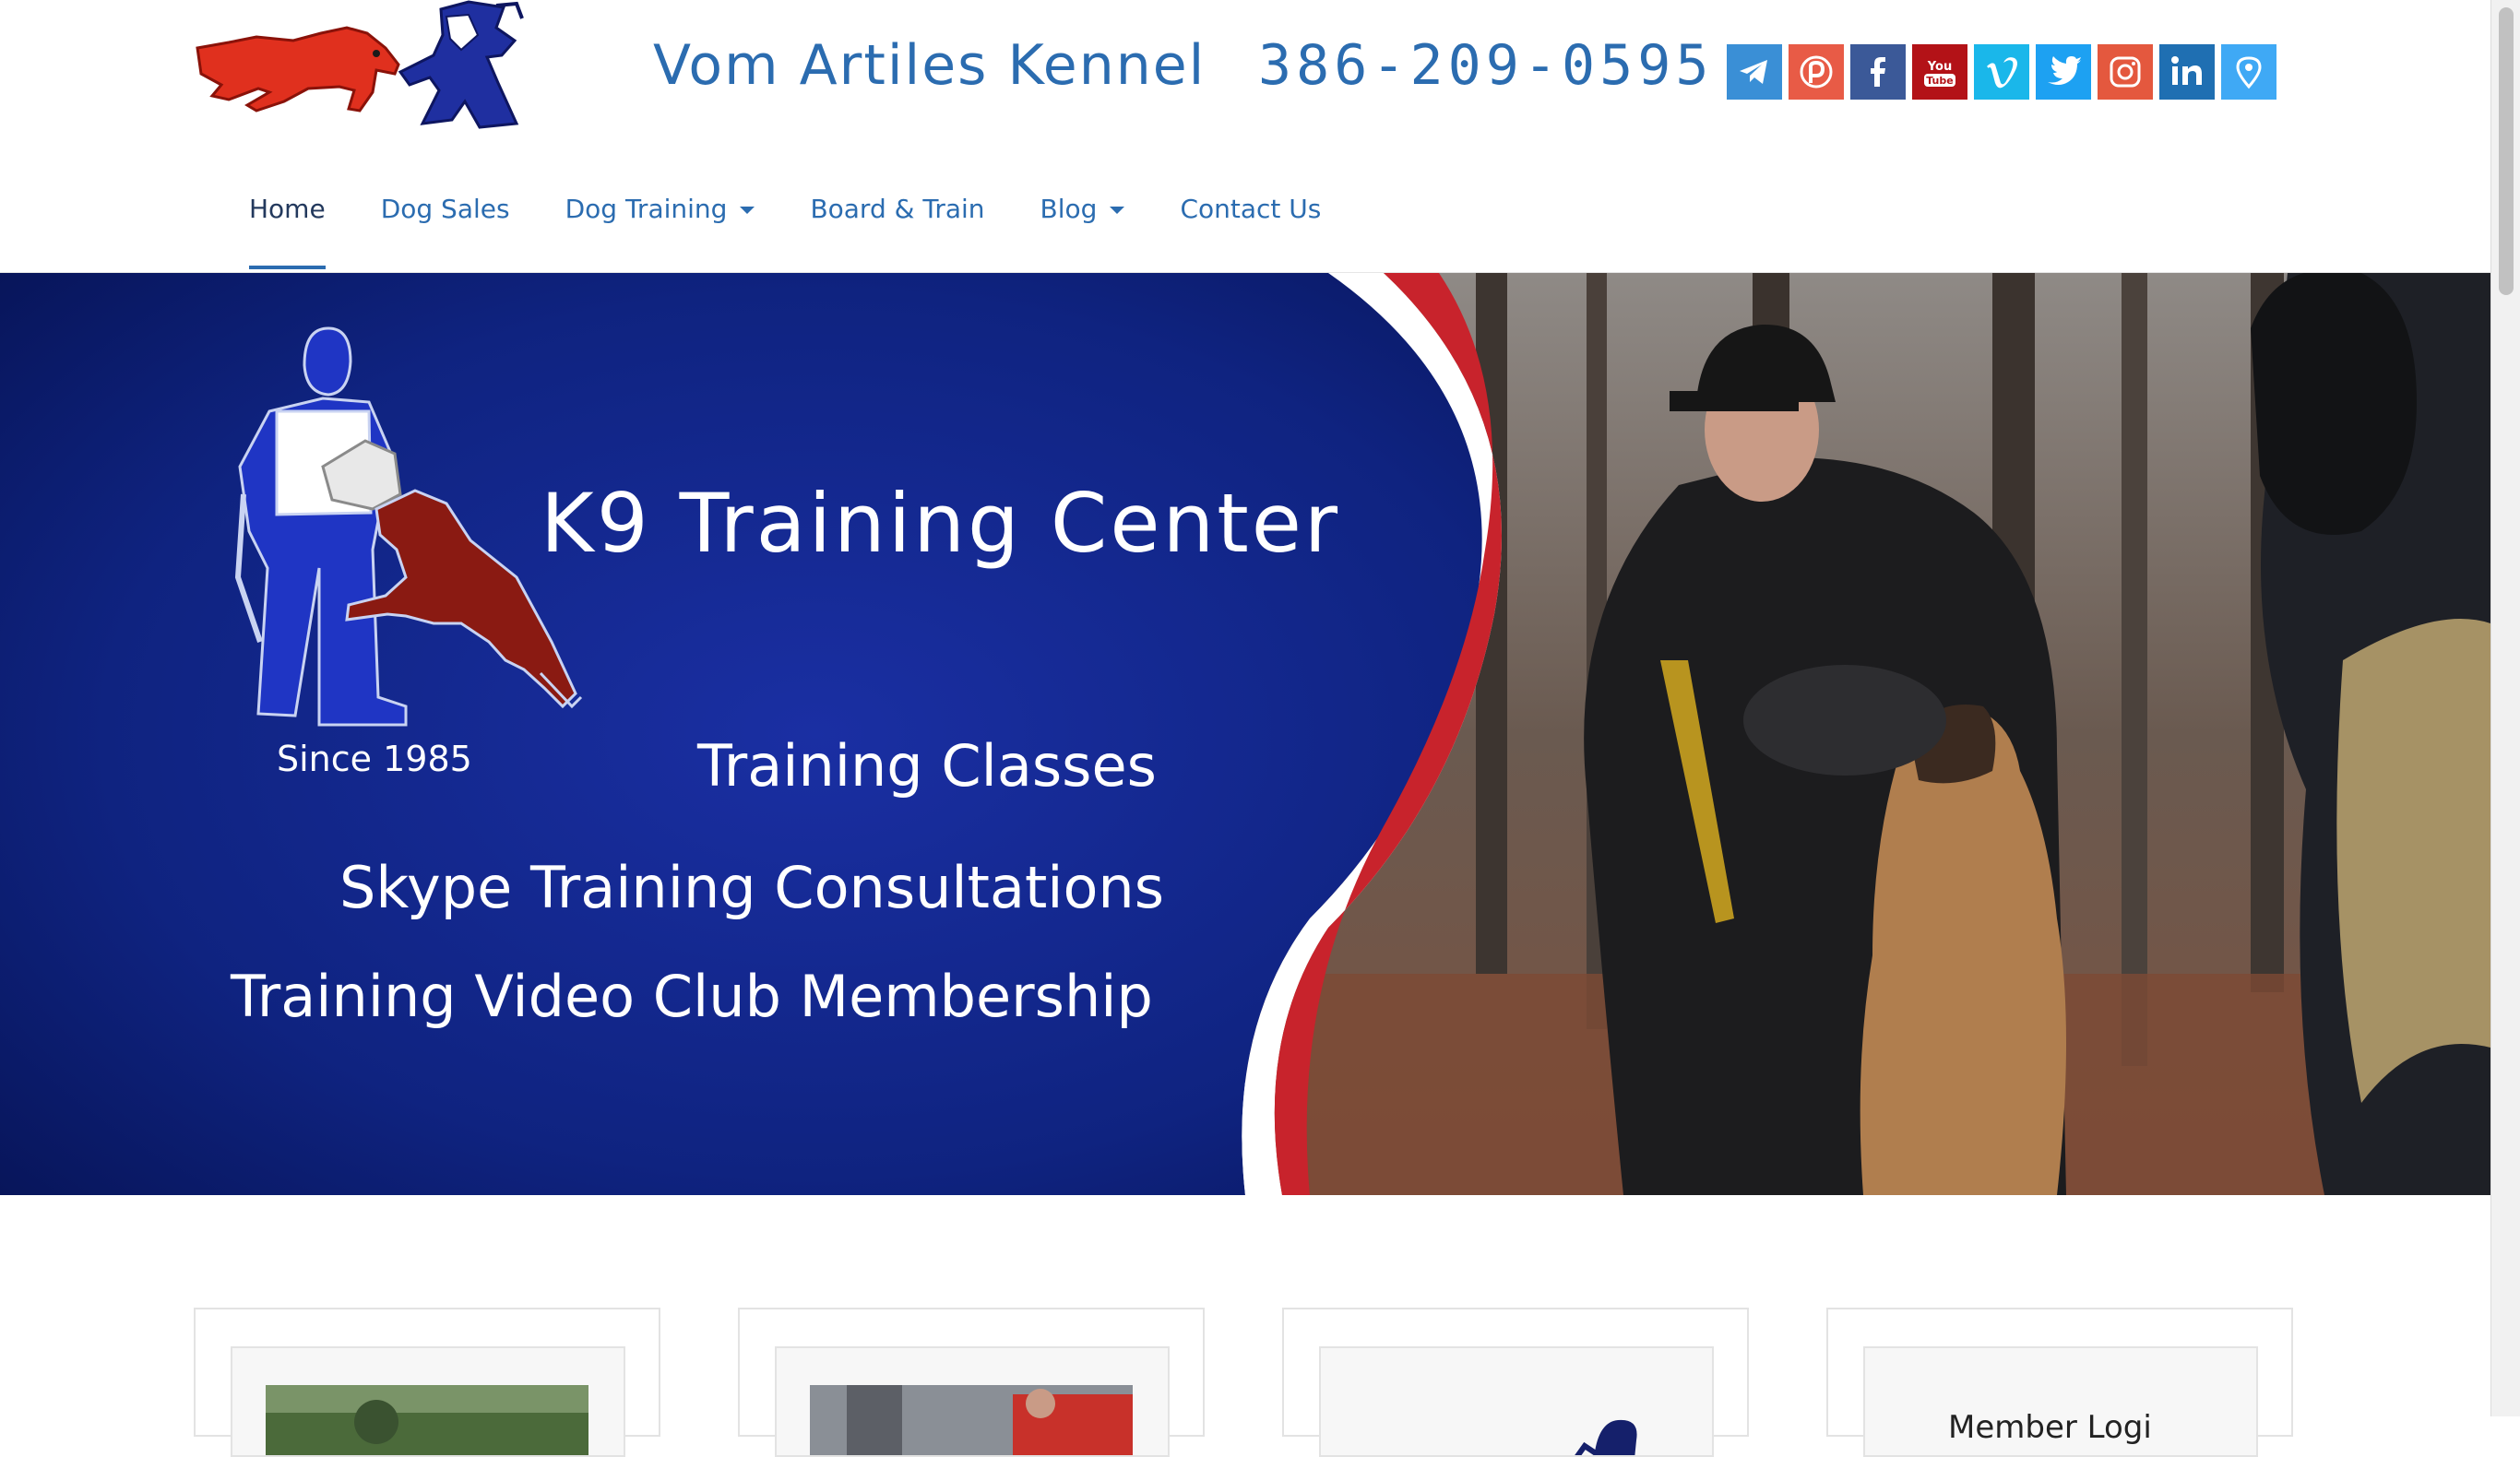  What do you see at coordinates (2063, 72) in the screenshot?
I see `twitter-icon` at bounding box center [2063, 72].